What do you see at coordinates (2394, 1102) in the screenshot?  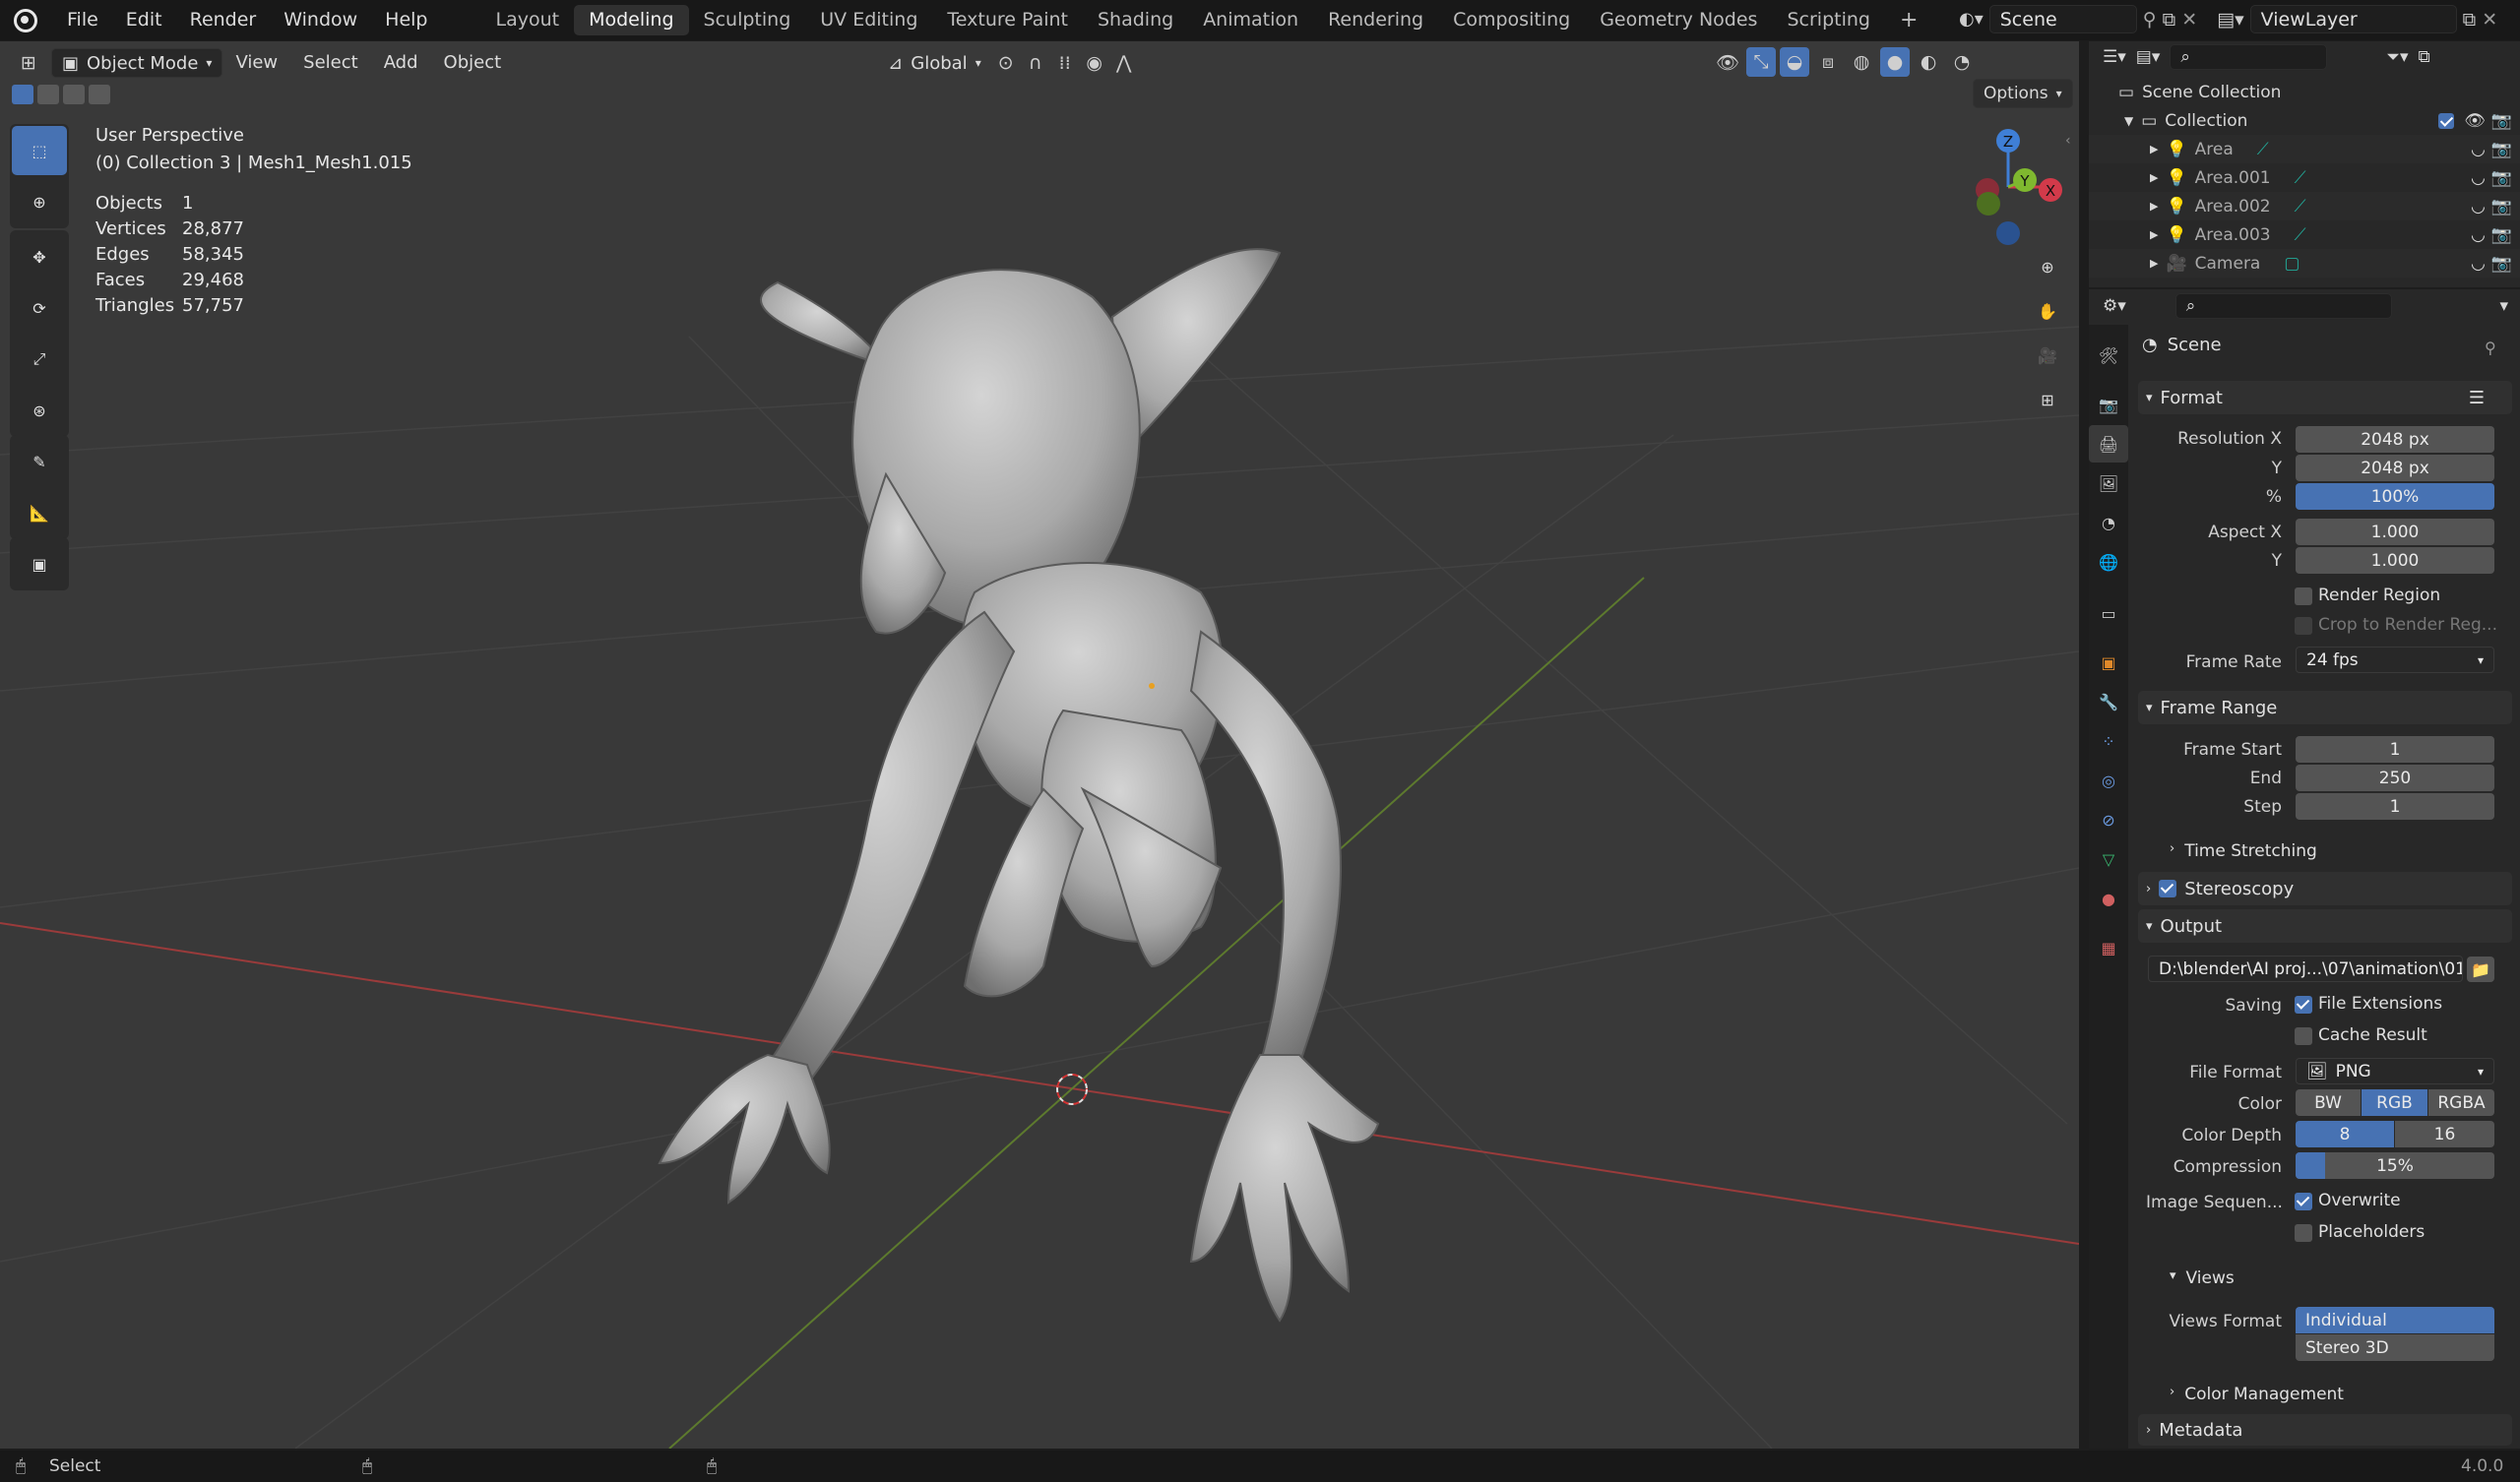 I see `color-rgb-option: RGB` at bounding box center [2394, 1102].